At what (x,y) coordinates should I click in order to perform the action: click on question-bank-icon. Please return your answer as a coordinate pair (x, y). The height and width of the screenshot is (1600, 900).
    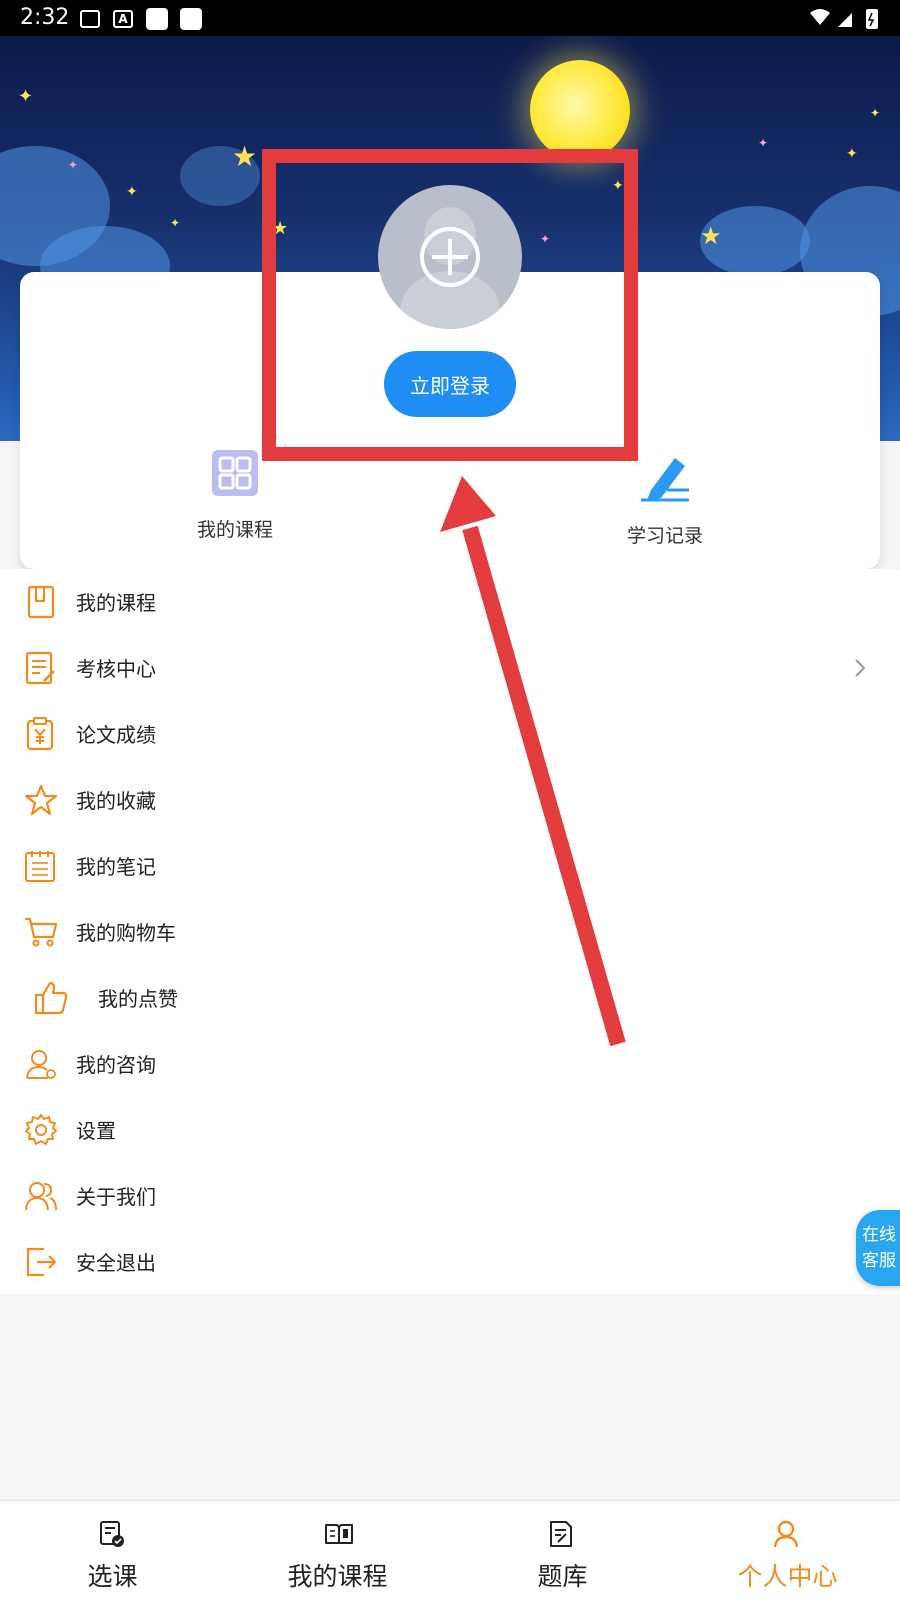
    Looking at the image, I should click on (561, 1534).